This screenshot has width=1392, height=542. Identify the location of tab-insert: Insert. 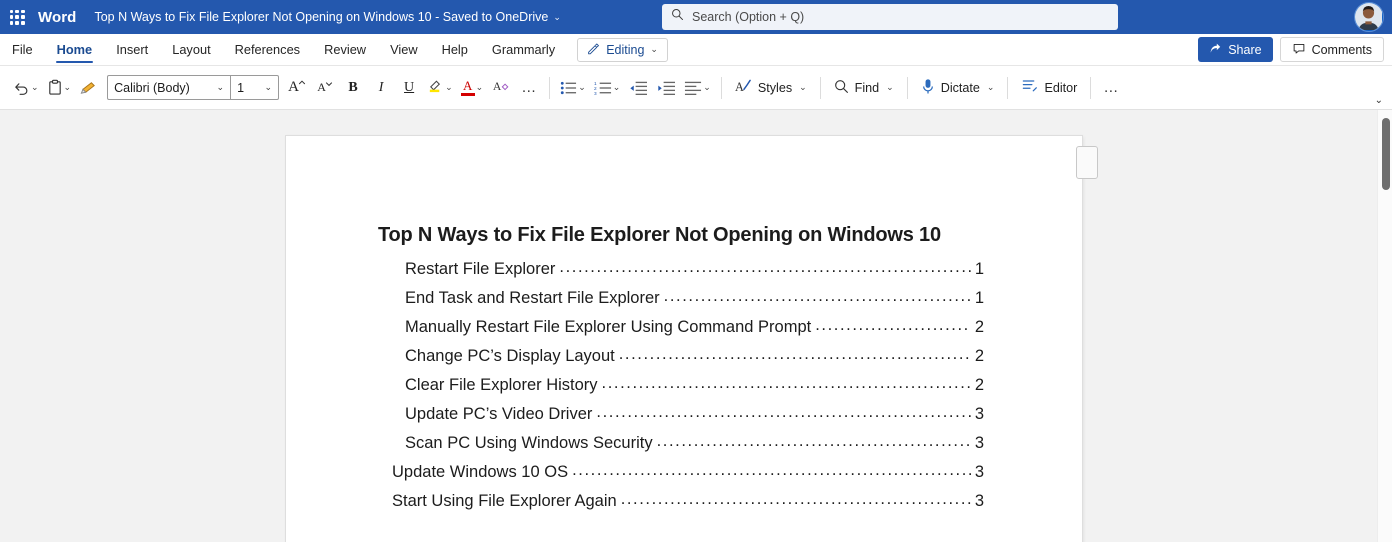
(132, 49).